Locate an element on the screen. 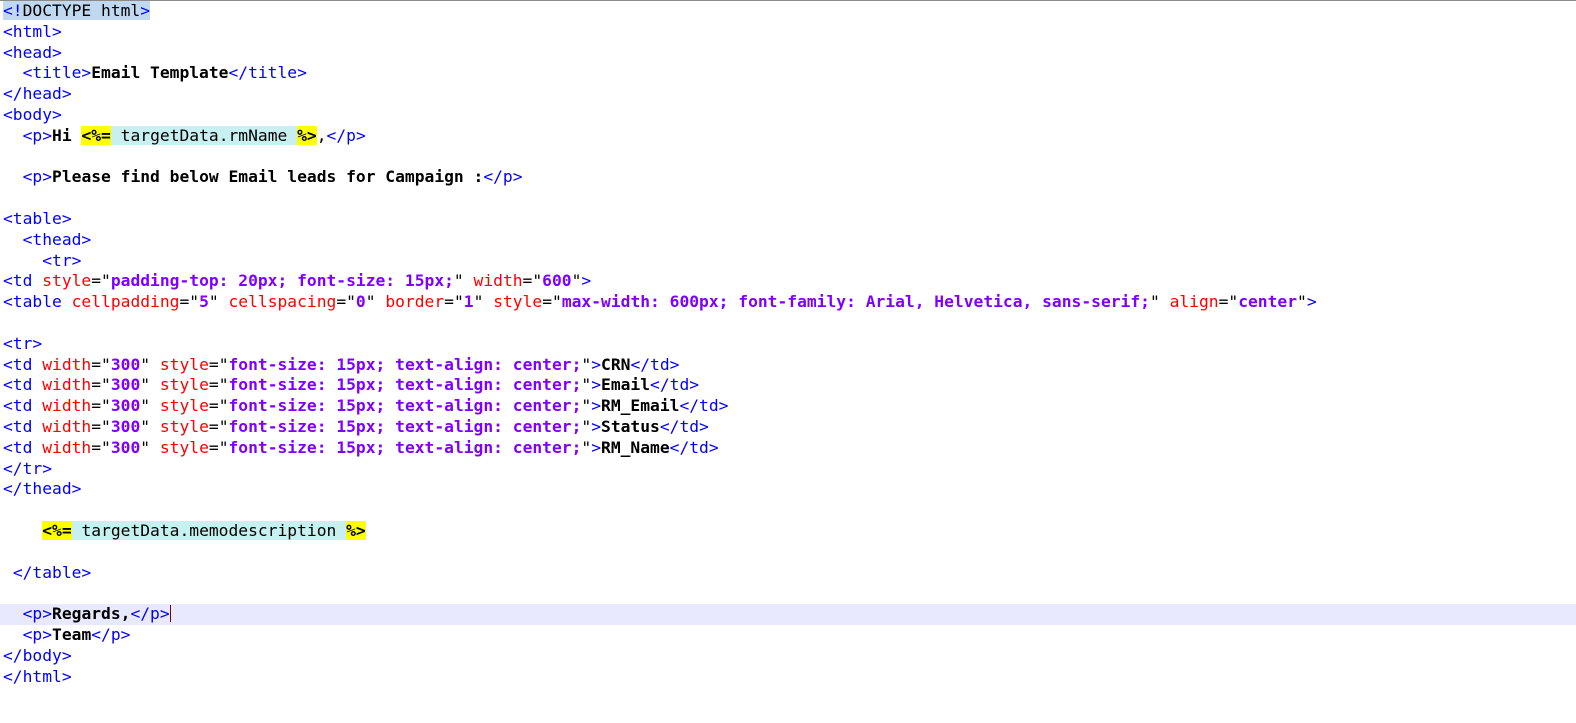  code-token: <html> is located at coordinates (32, 31).